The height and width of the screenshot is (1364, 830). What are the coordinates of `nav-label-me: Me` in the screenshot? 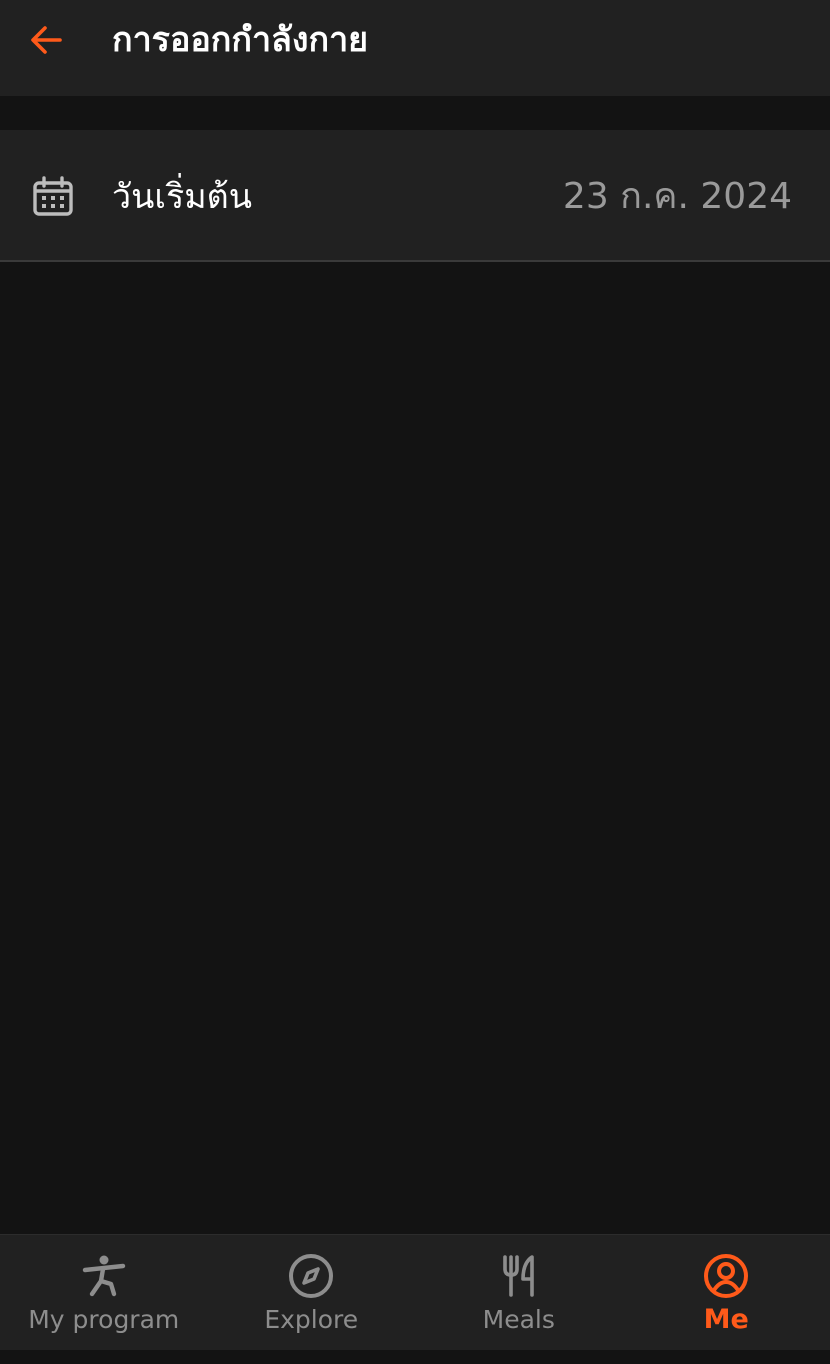 It's located at (726, 1319).